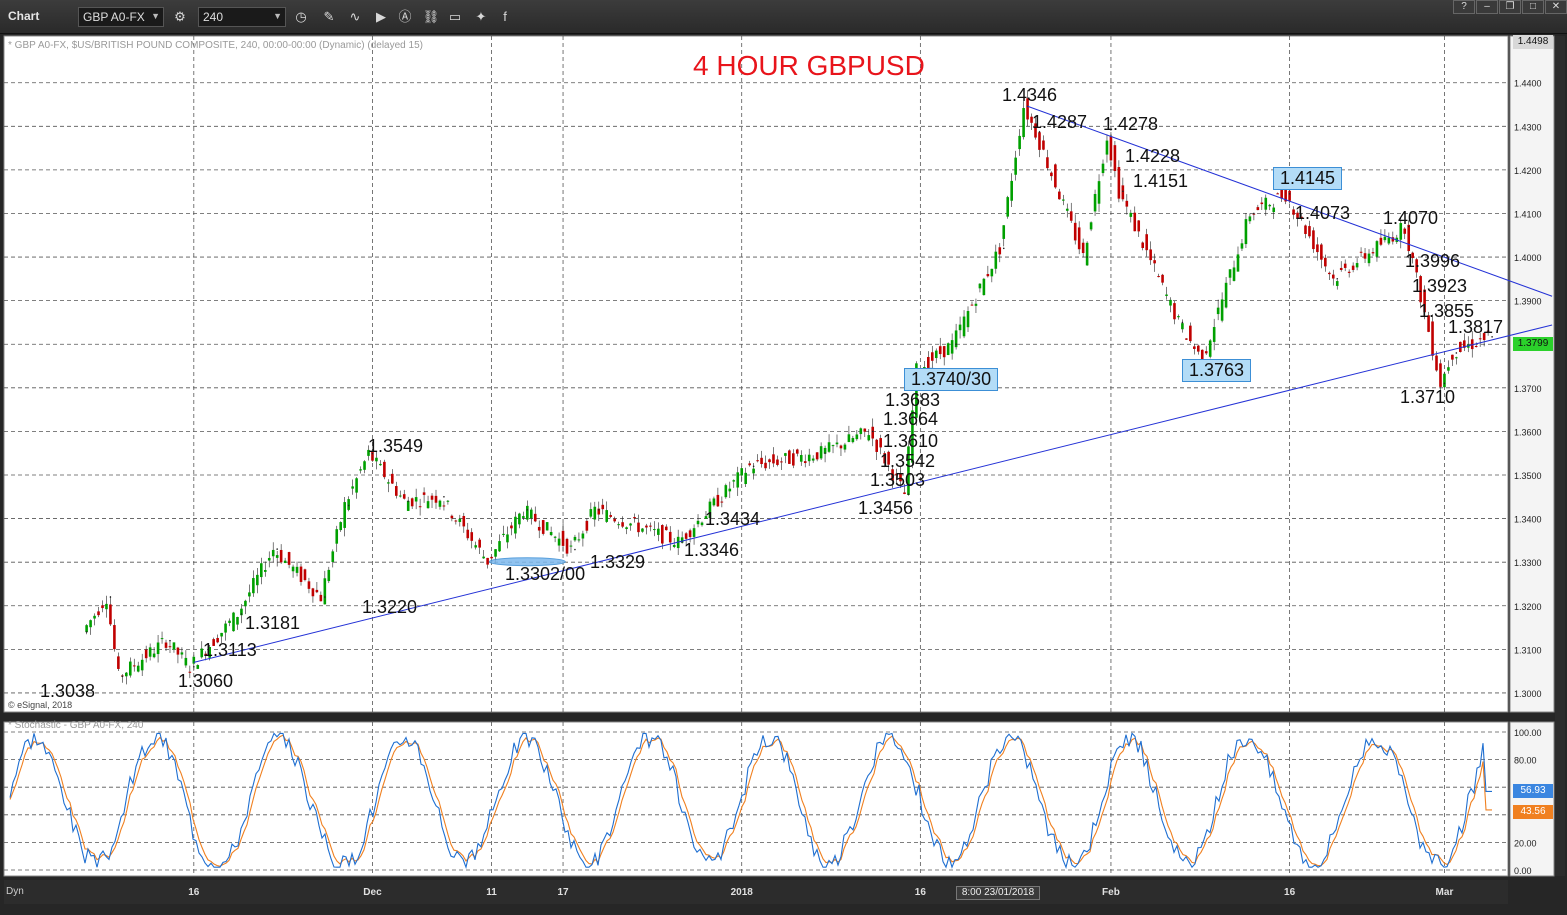 Image resolution: width=1567 pixels, height=915 pixels. Describe the element at coordinates (1464, 7) in the screenshot. I see `help-button: ?` at that location.